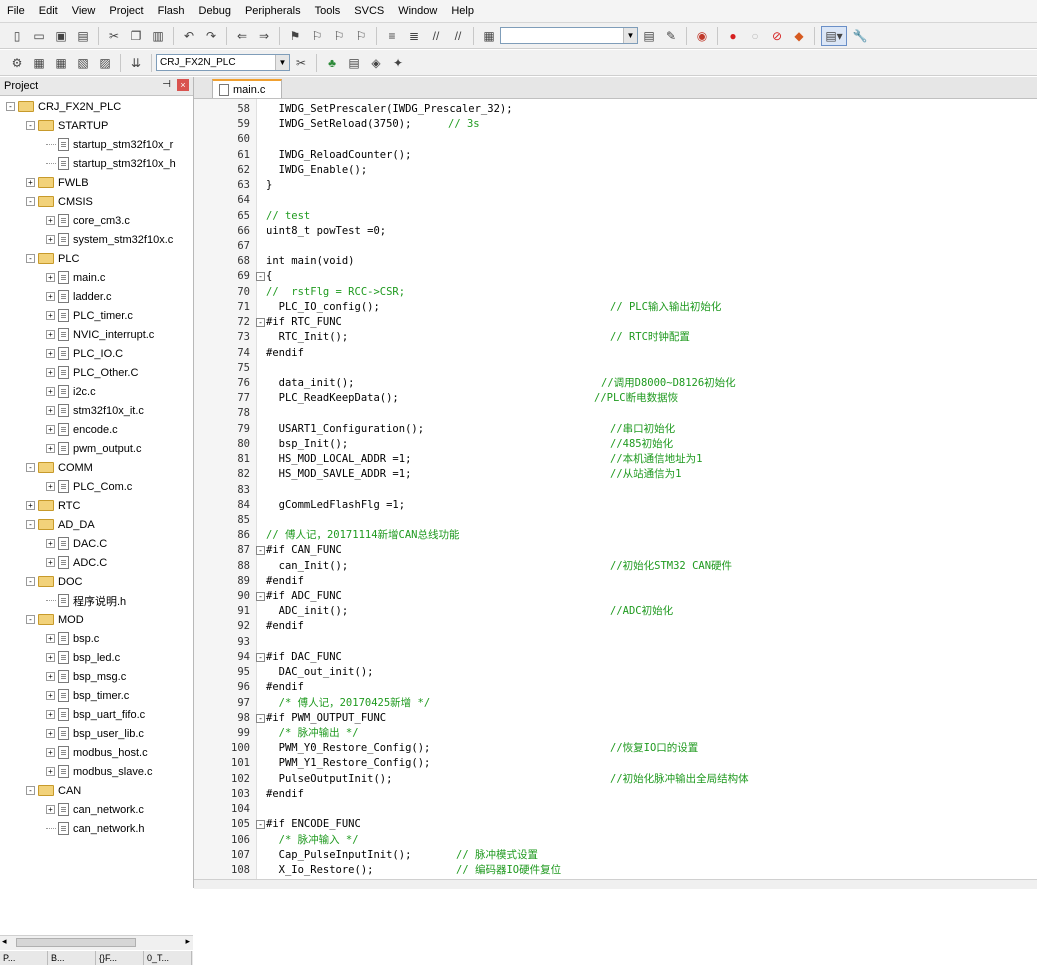  What do you see at coordinates (166, 84) in the screenshot?
I see `pin-icon: ⊣` at bounding box center [166, 84].